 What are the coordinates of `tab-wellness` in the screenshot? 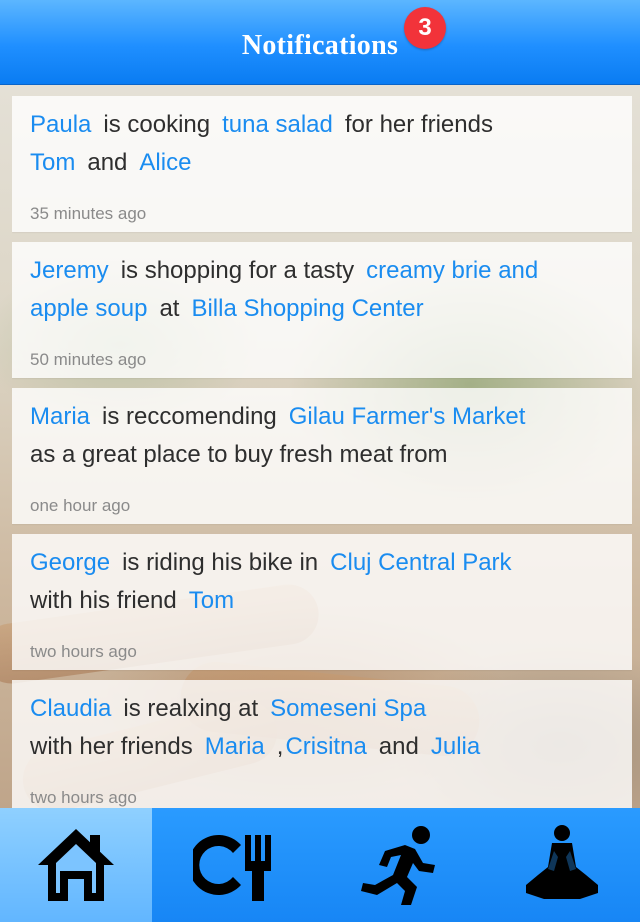 It's located at (562, 865).